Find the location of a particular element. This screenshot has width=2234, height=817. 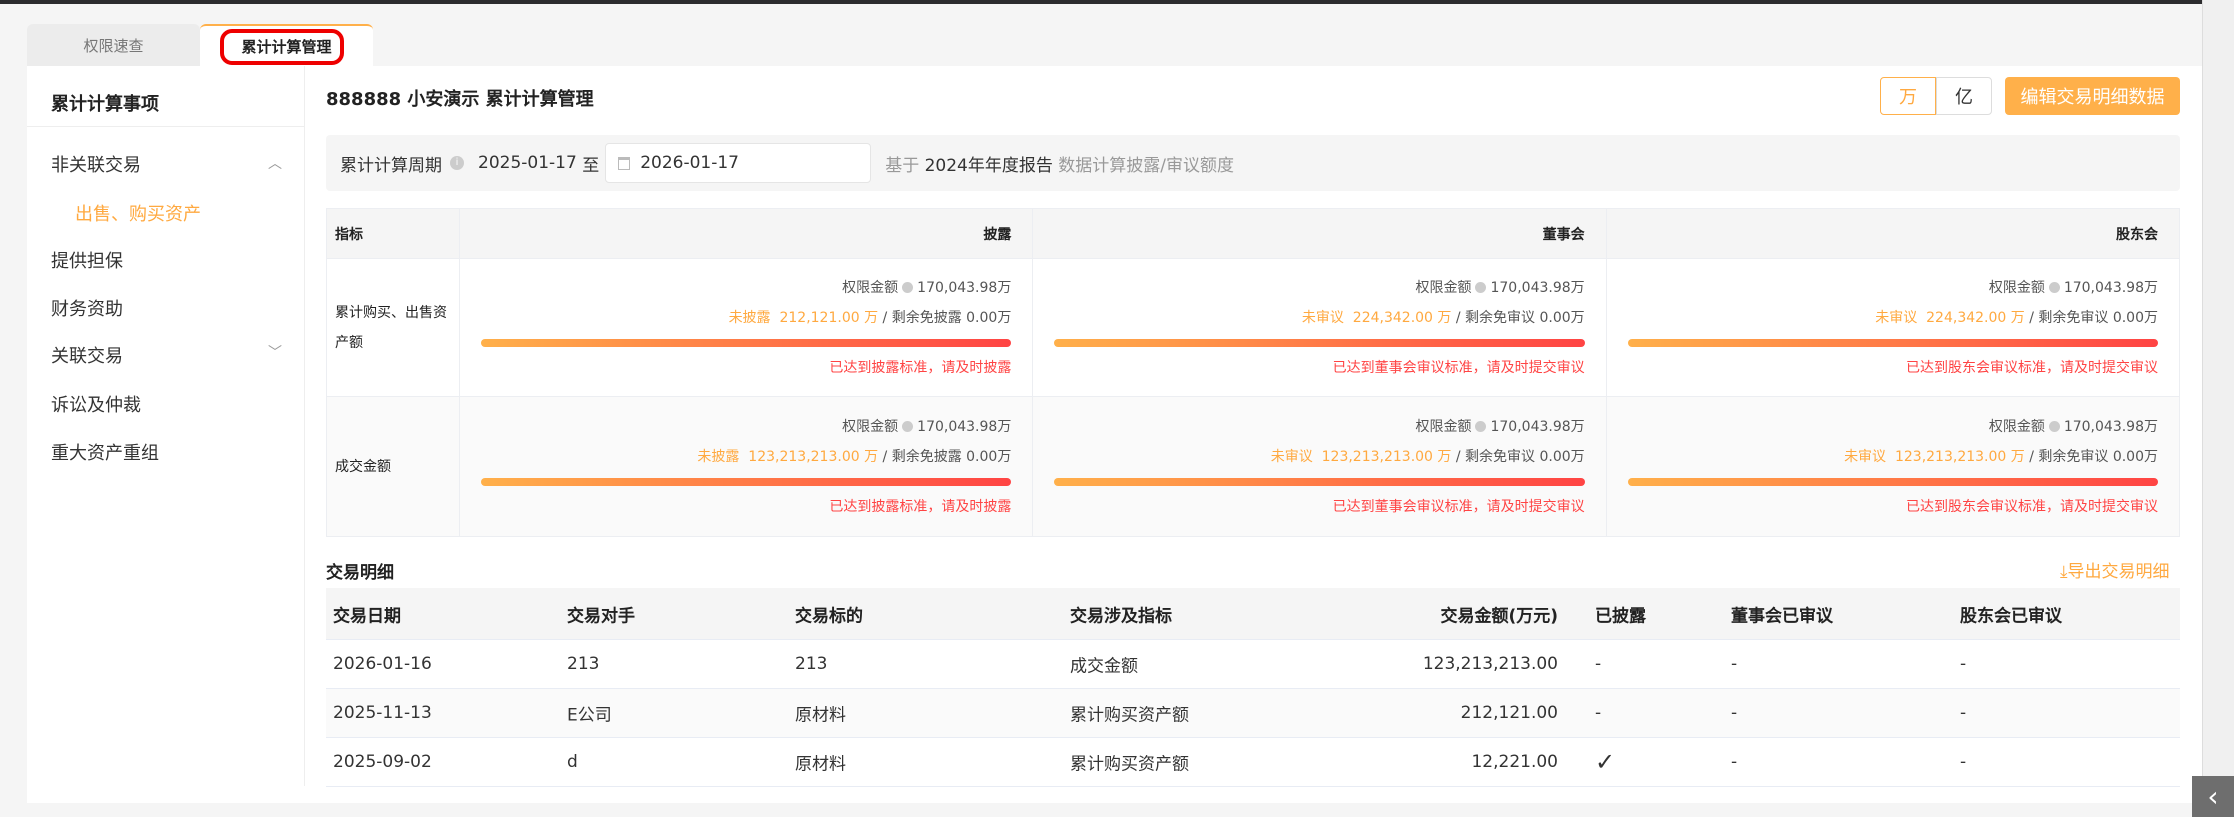

info-icon: i is located at coordinates (457, 163).